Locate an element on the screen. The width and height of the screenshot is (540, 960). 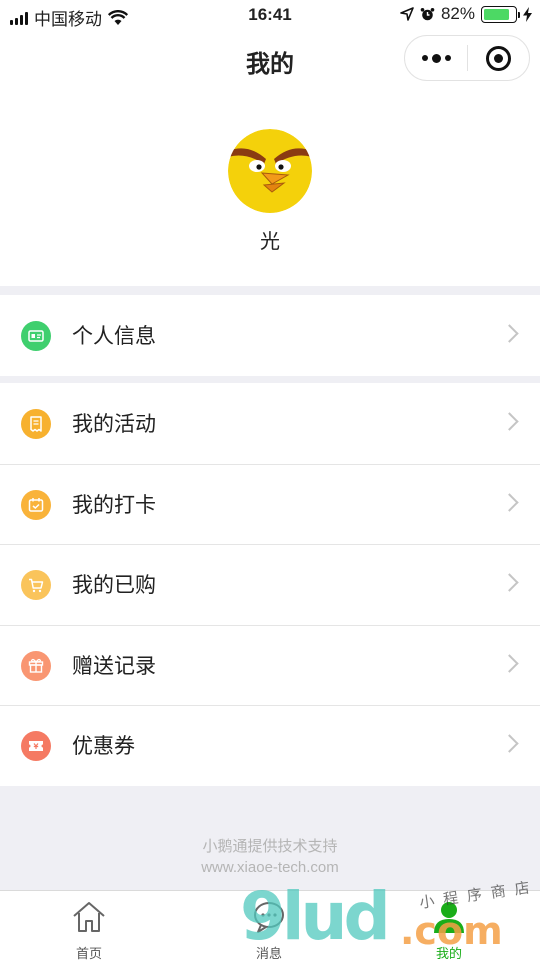
alarm-icon is located at coordinates (427, 13).